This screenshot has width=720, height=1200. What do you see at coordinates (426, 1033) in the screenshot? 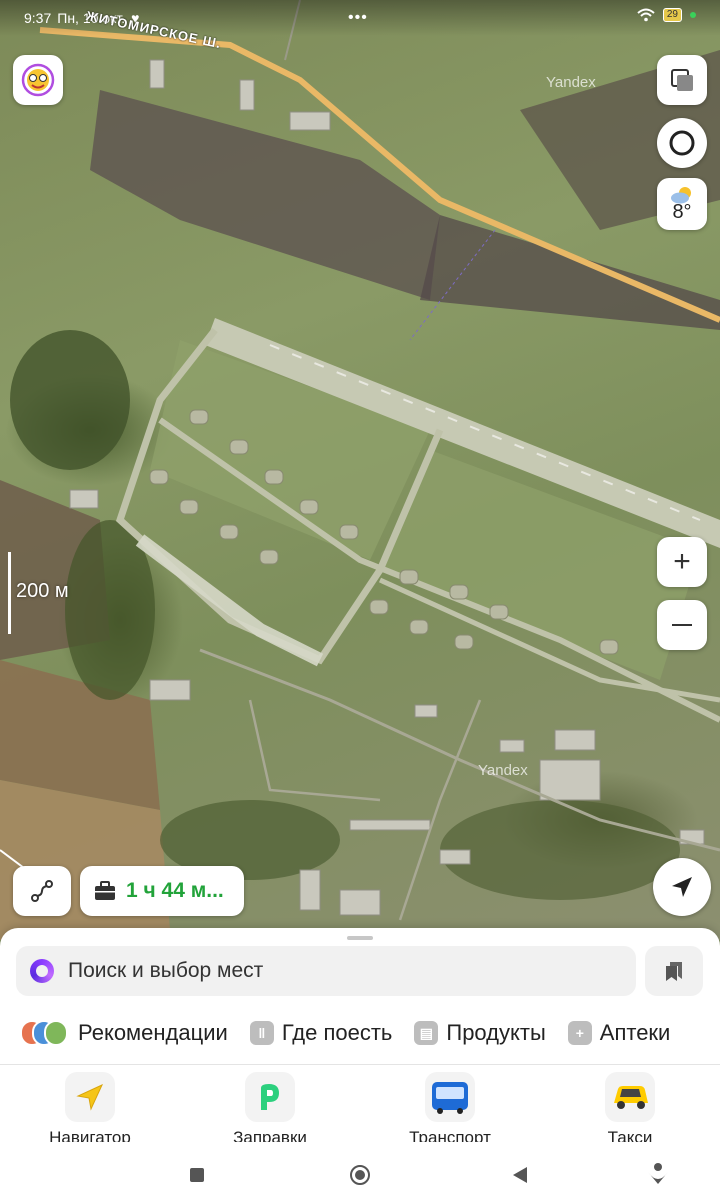
I see `basket-icon: ▤` at bounding box center [426, 1033].